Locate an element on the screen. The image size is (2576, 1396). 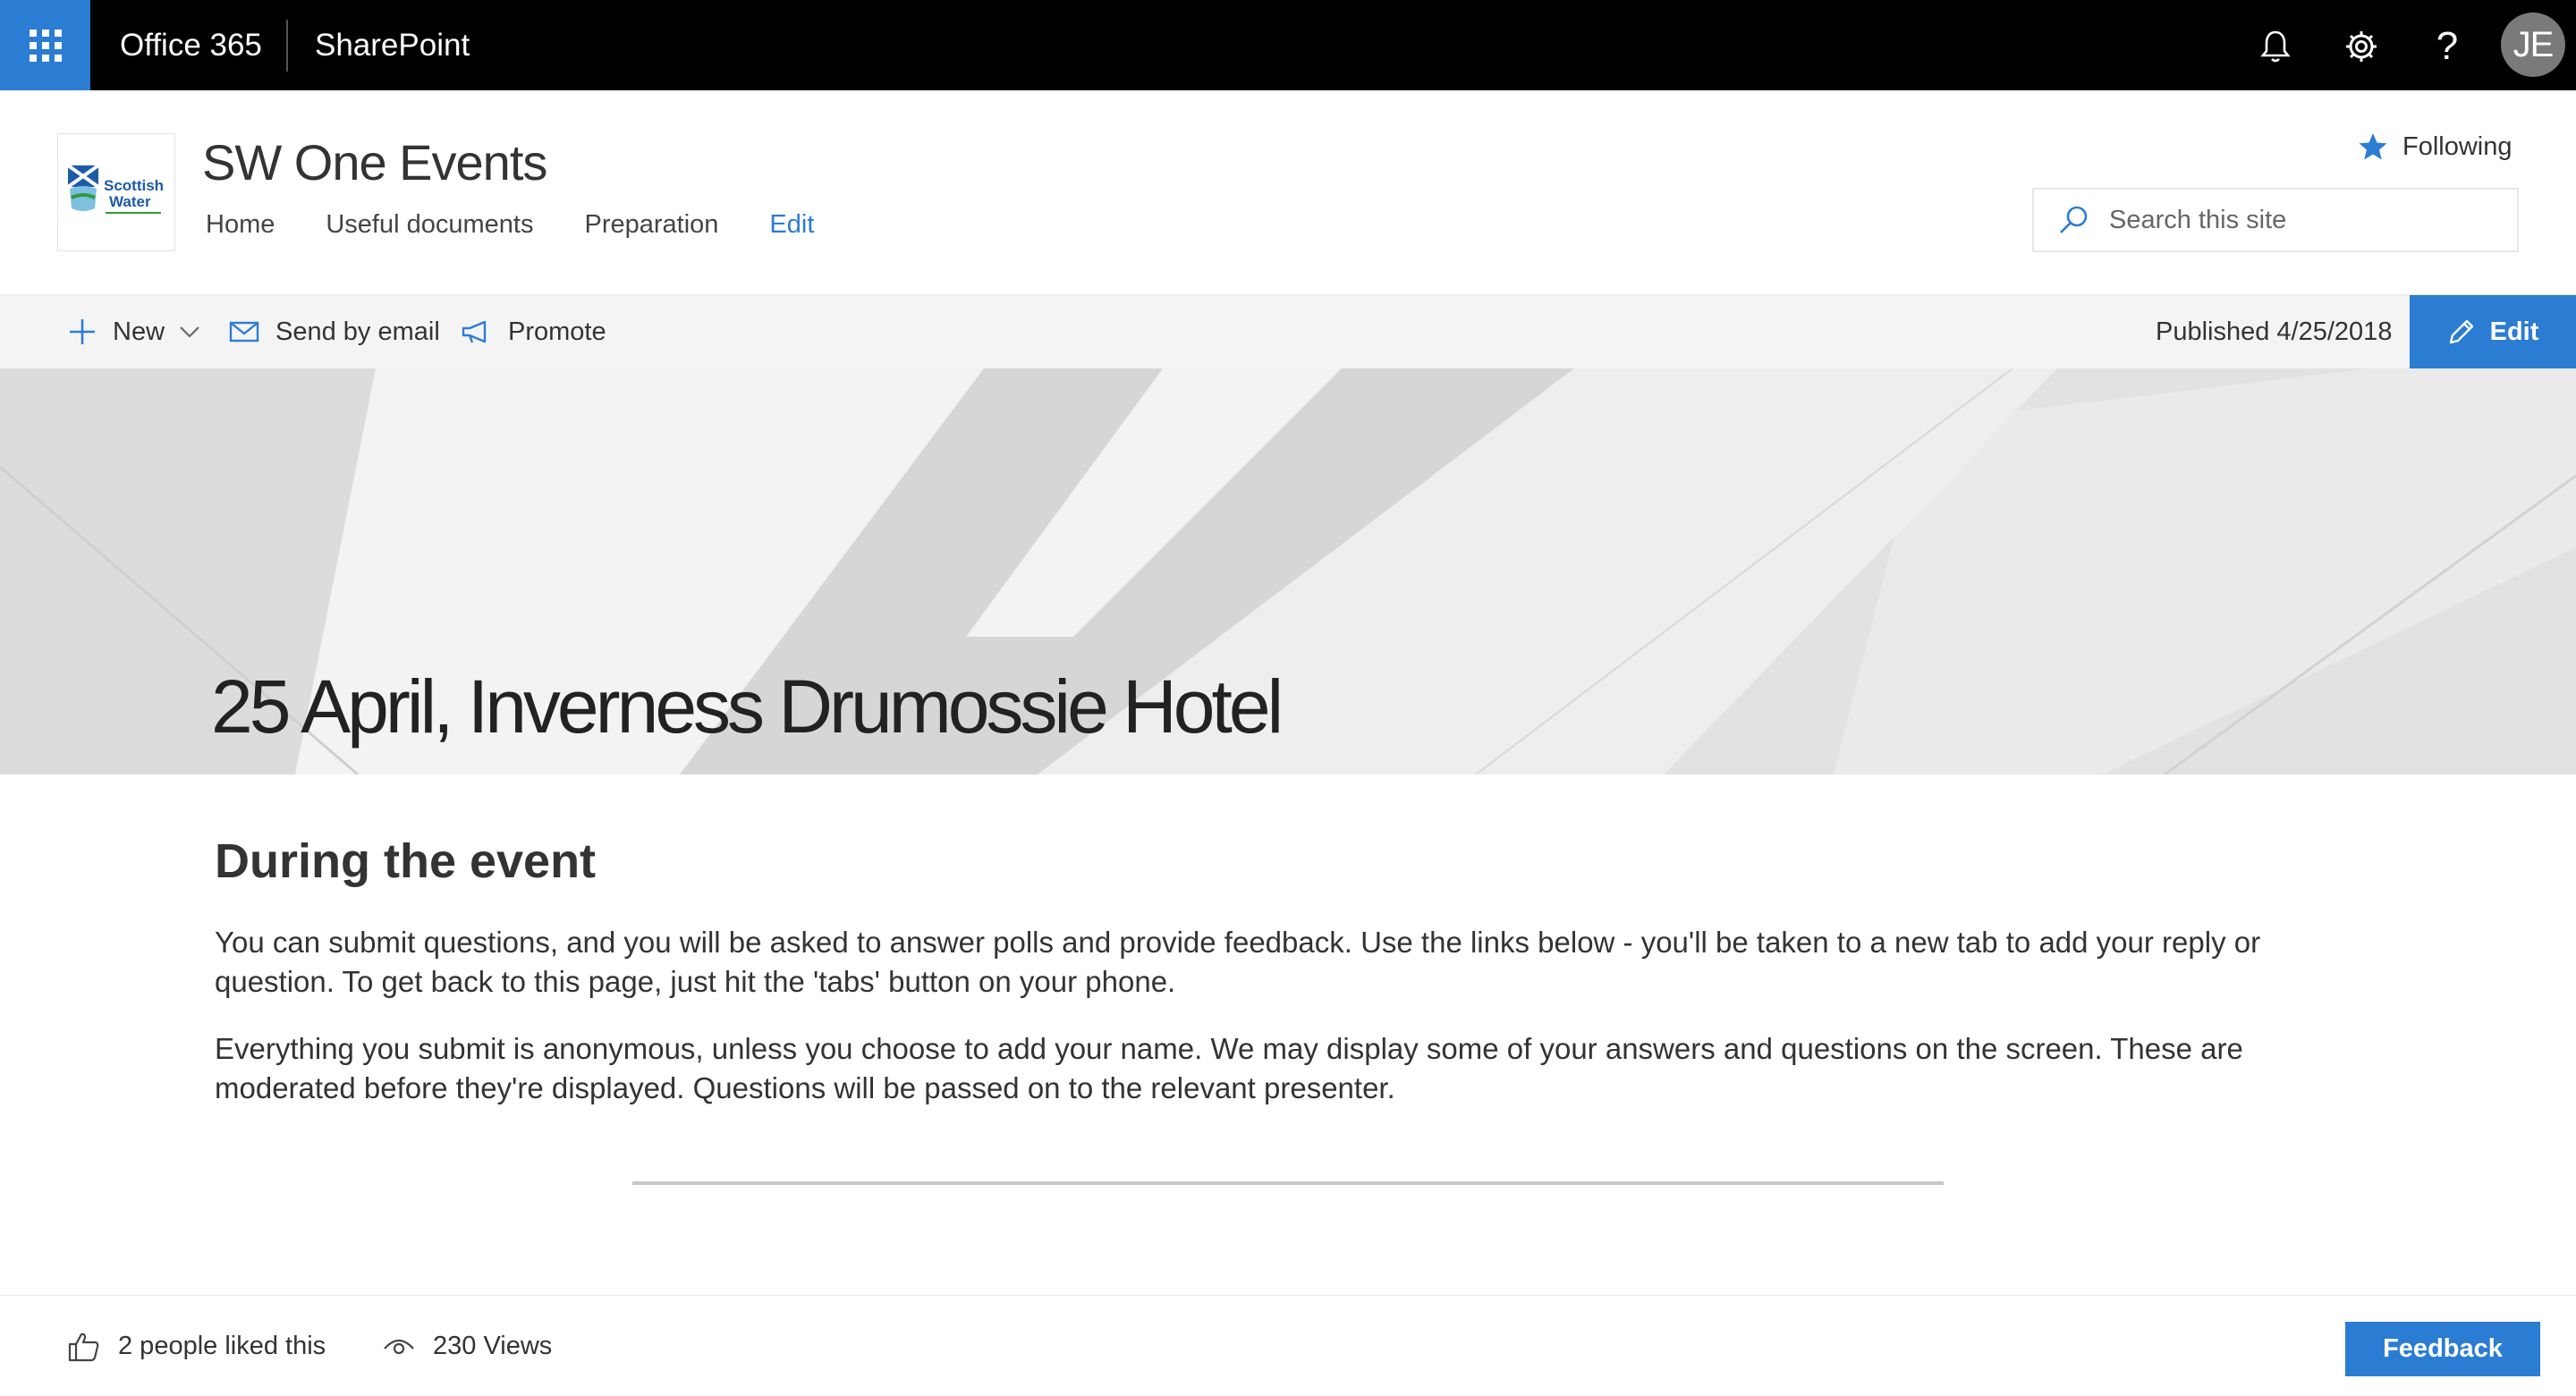
new-button: New is located at coordinates (134, 332).